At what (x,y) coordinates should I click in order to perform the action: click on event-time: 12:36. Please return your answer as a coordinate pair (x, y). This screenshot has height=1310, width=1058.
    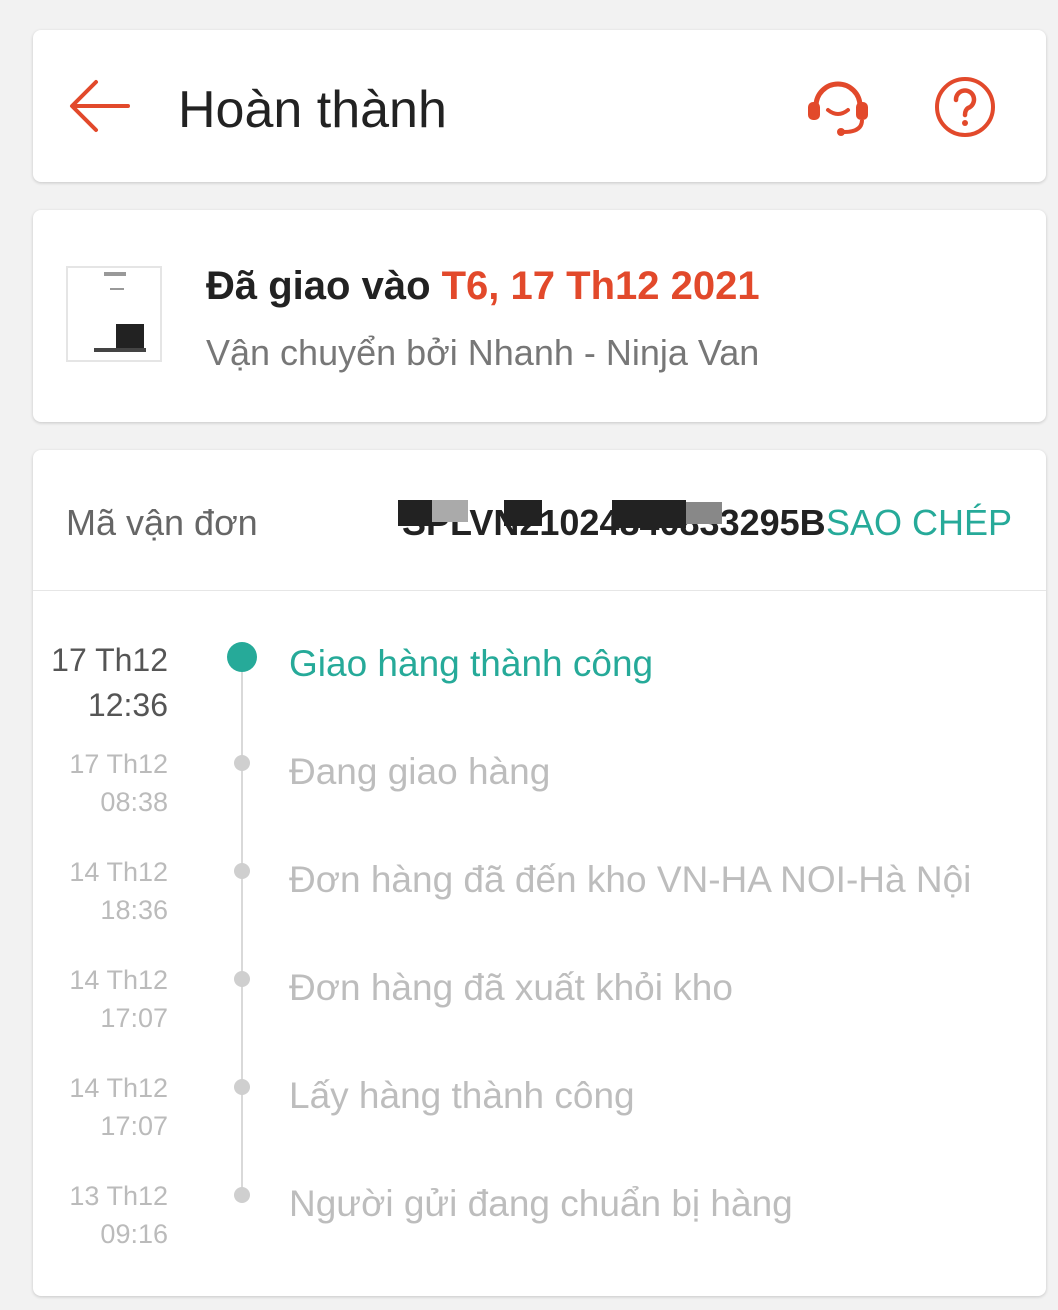
    Looking at the image, I should click on (127, 705).